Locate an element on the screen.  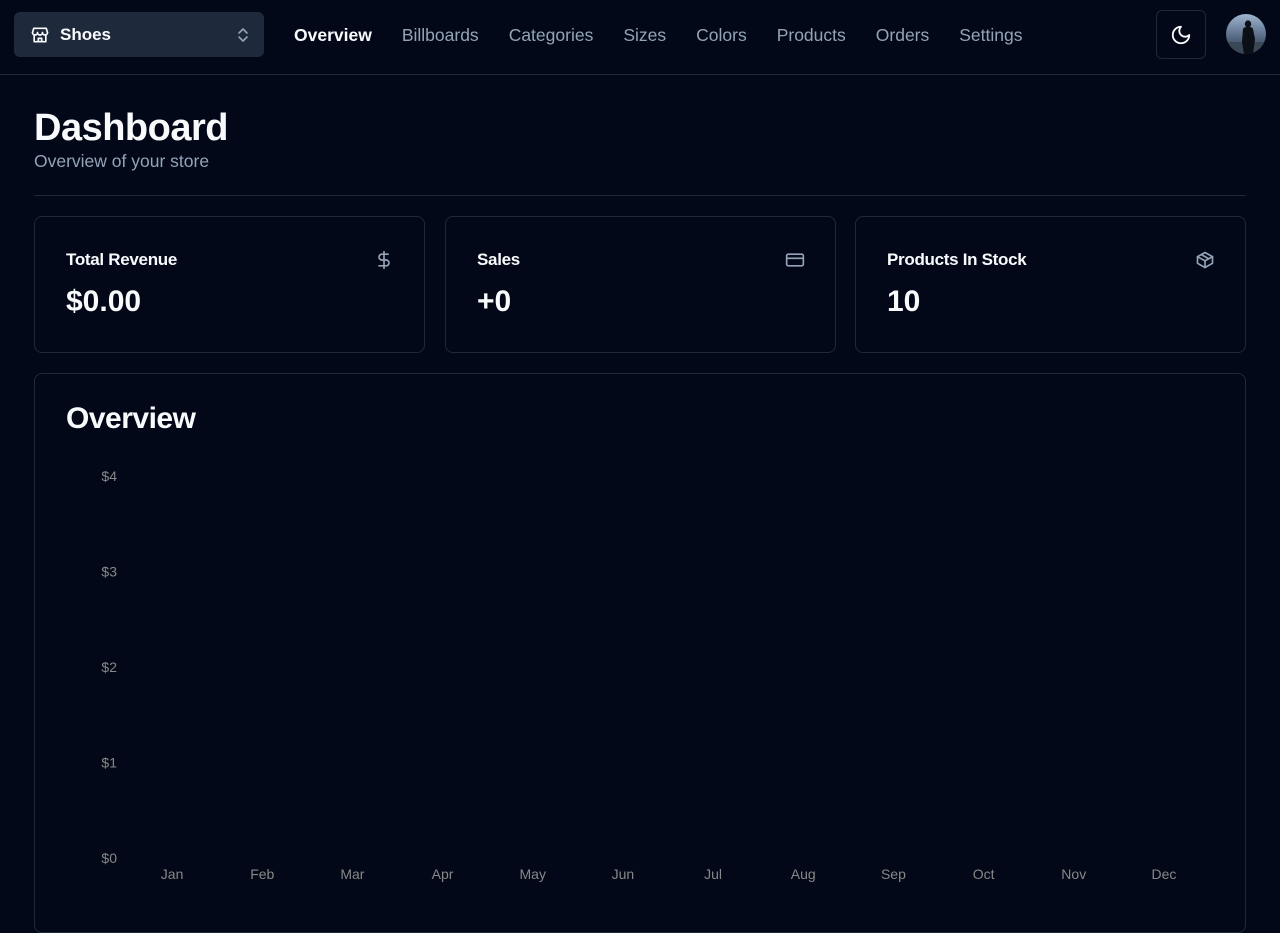
x-tick-label: Nov is located at coordinates (1073, 874).